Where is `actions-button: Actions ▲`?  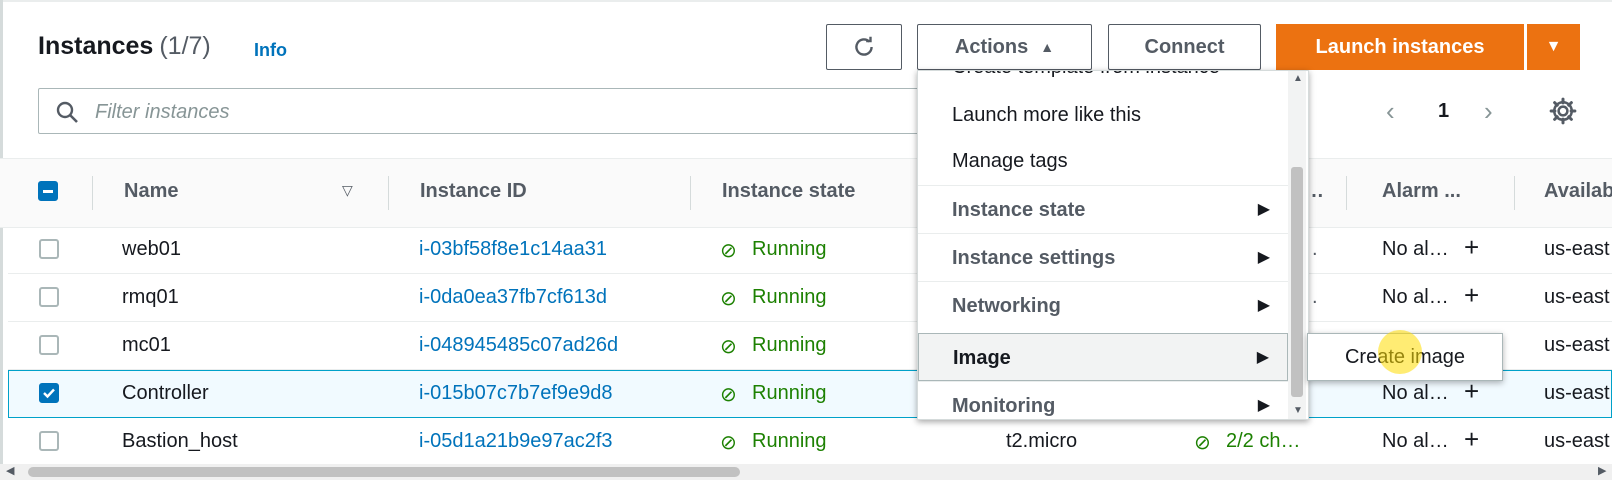 actions-button: Actions ▲ is located at coordinates (1004, 47).